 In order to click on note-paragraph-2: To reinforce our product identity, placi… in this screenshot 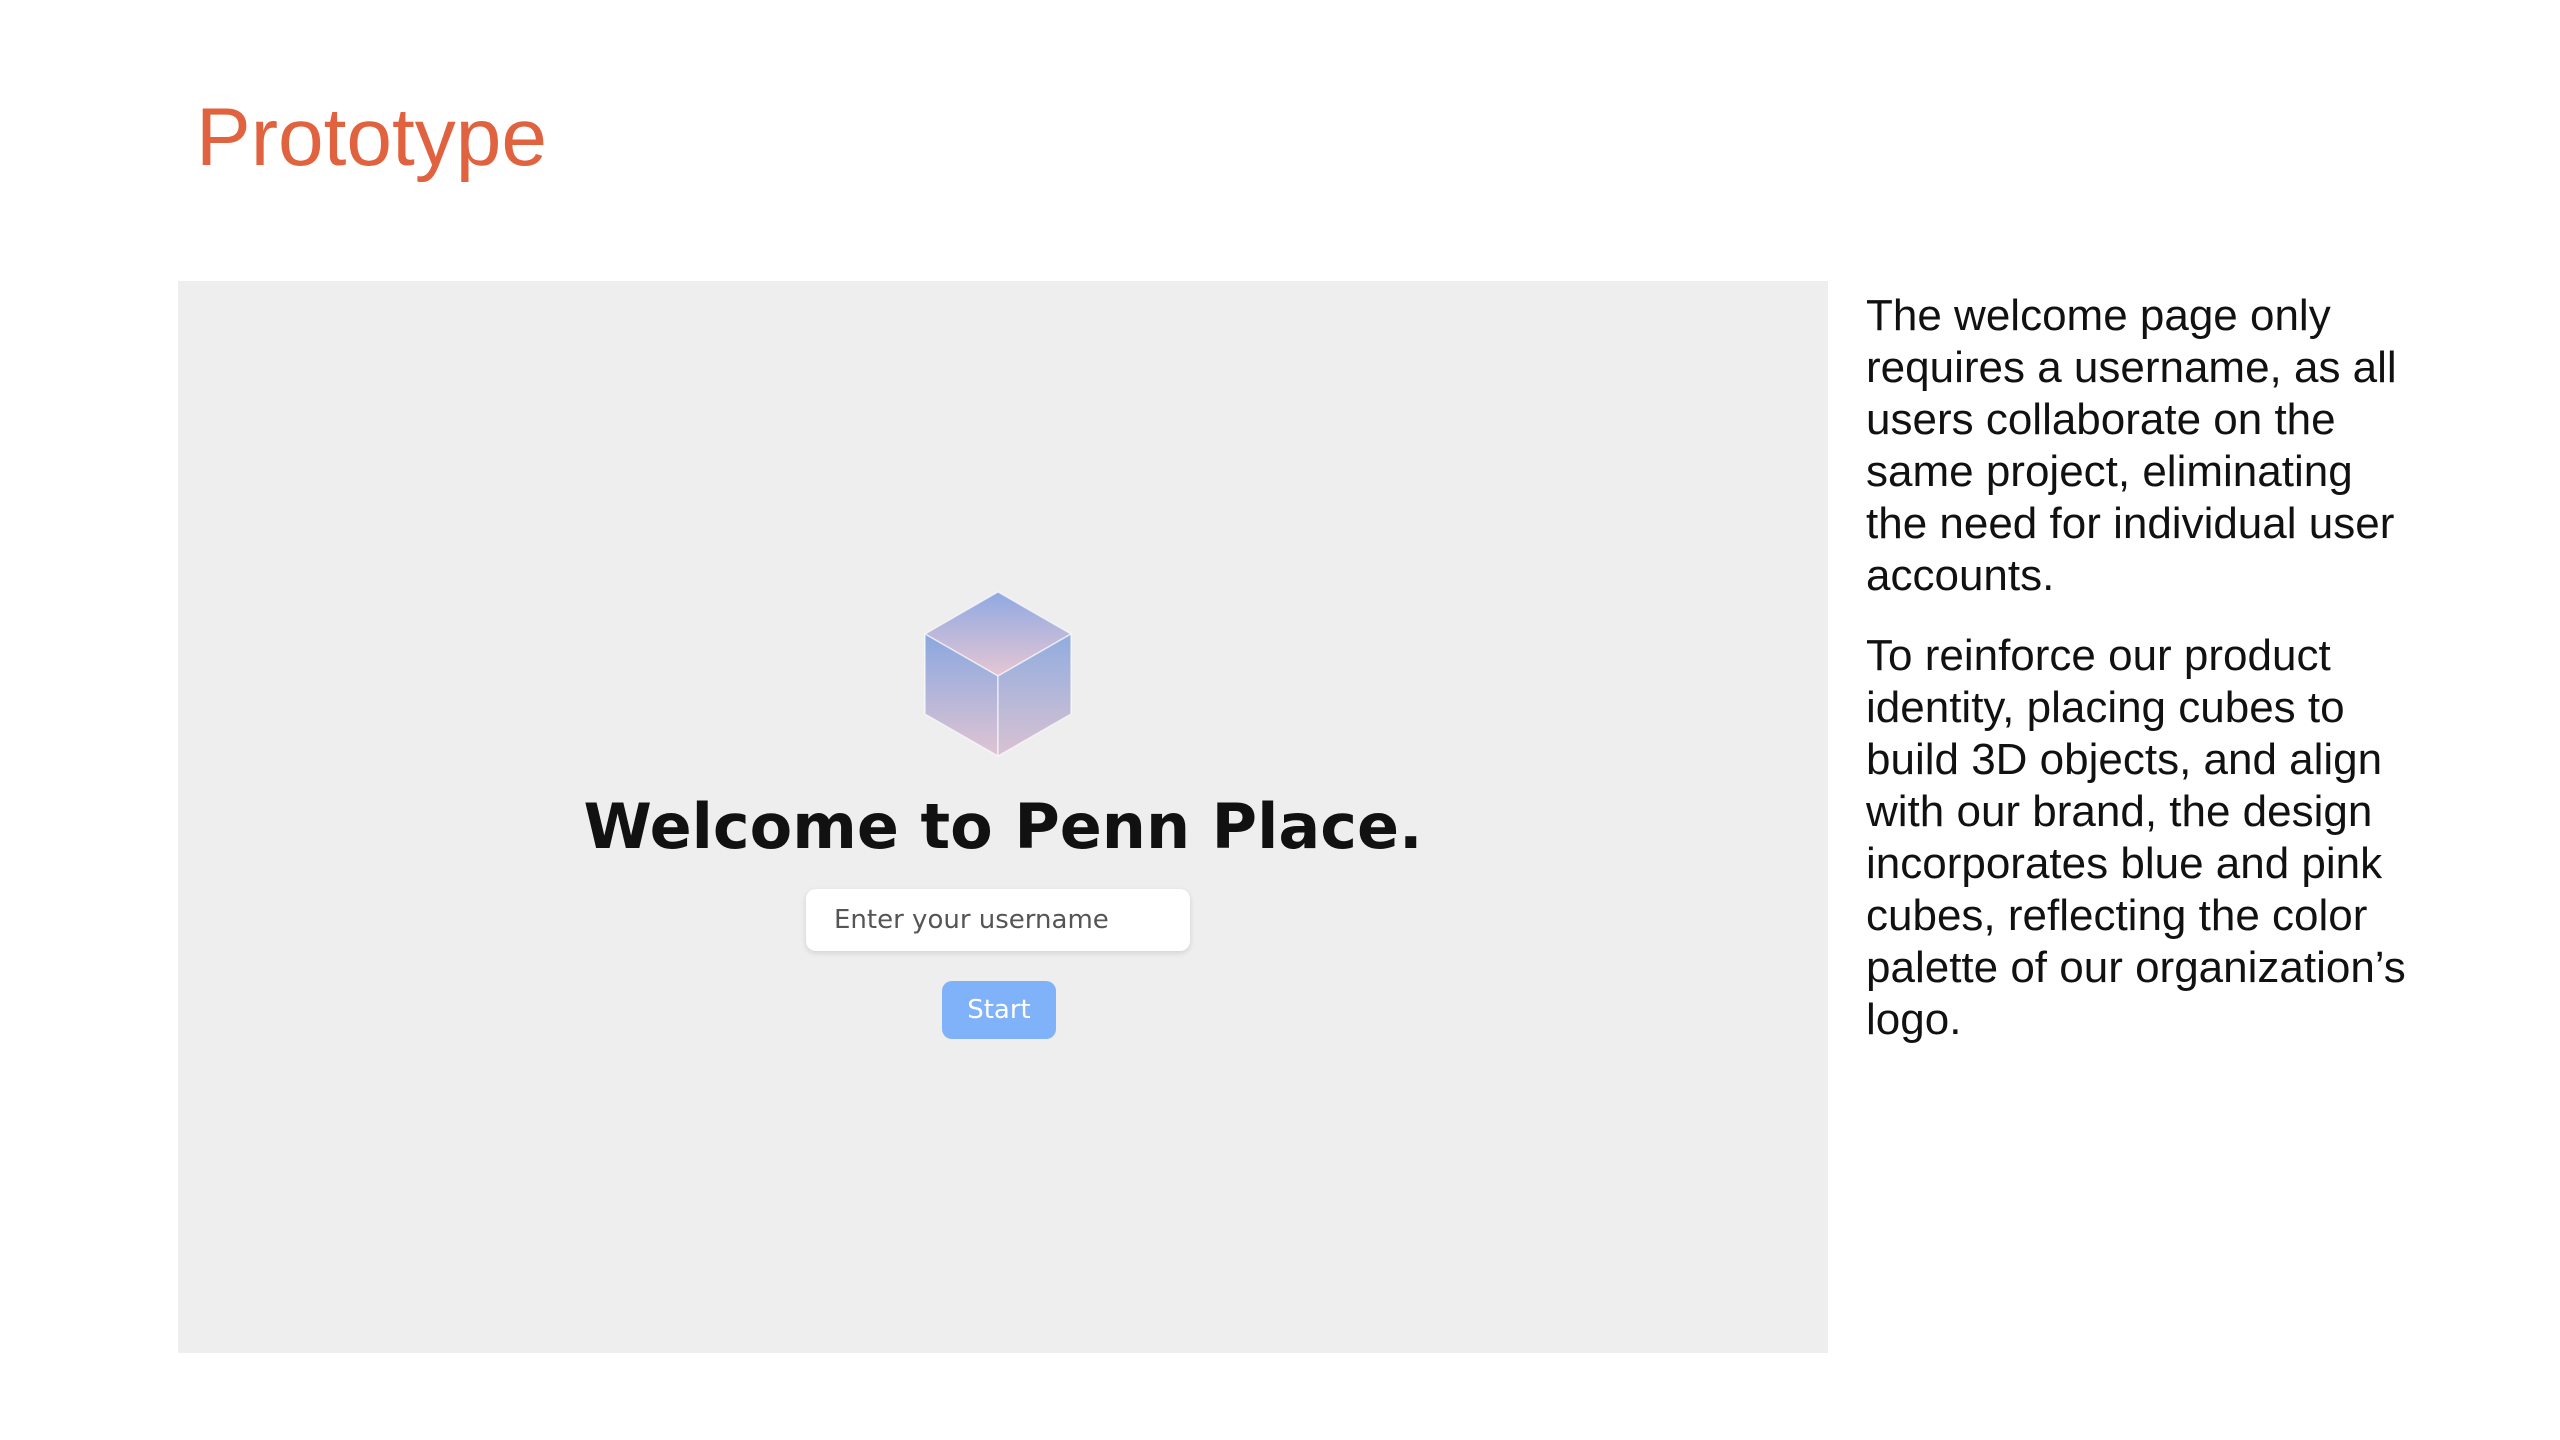, I will do `click(2136, 837)`.